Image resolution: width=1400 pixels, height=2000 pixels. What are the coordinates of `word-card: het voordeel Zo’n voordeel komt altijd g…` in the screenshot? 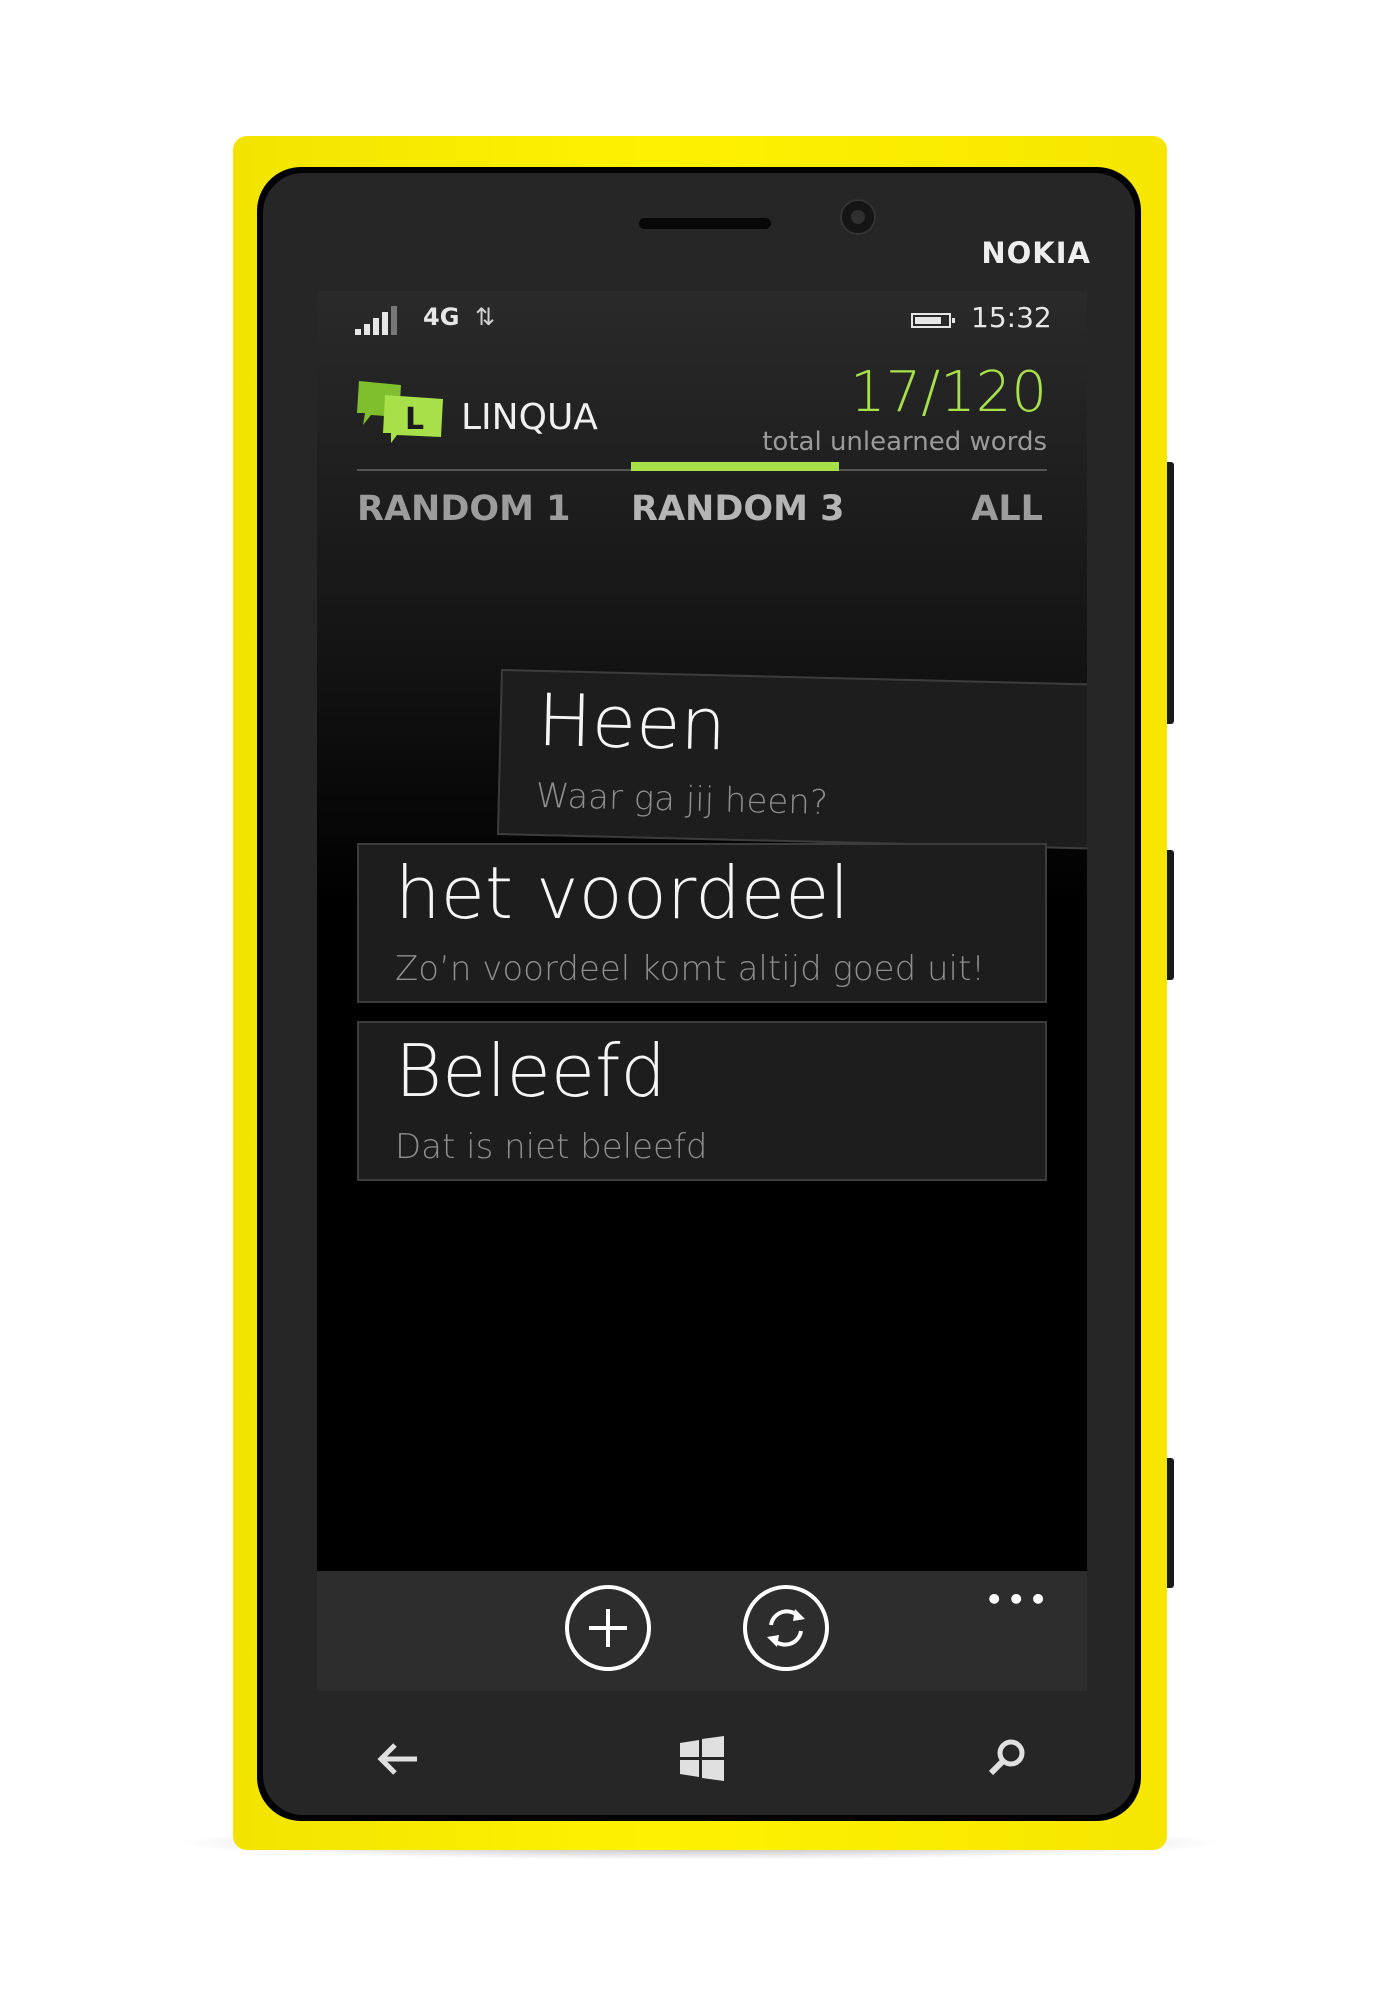 It's located at (702, 923).